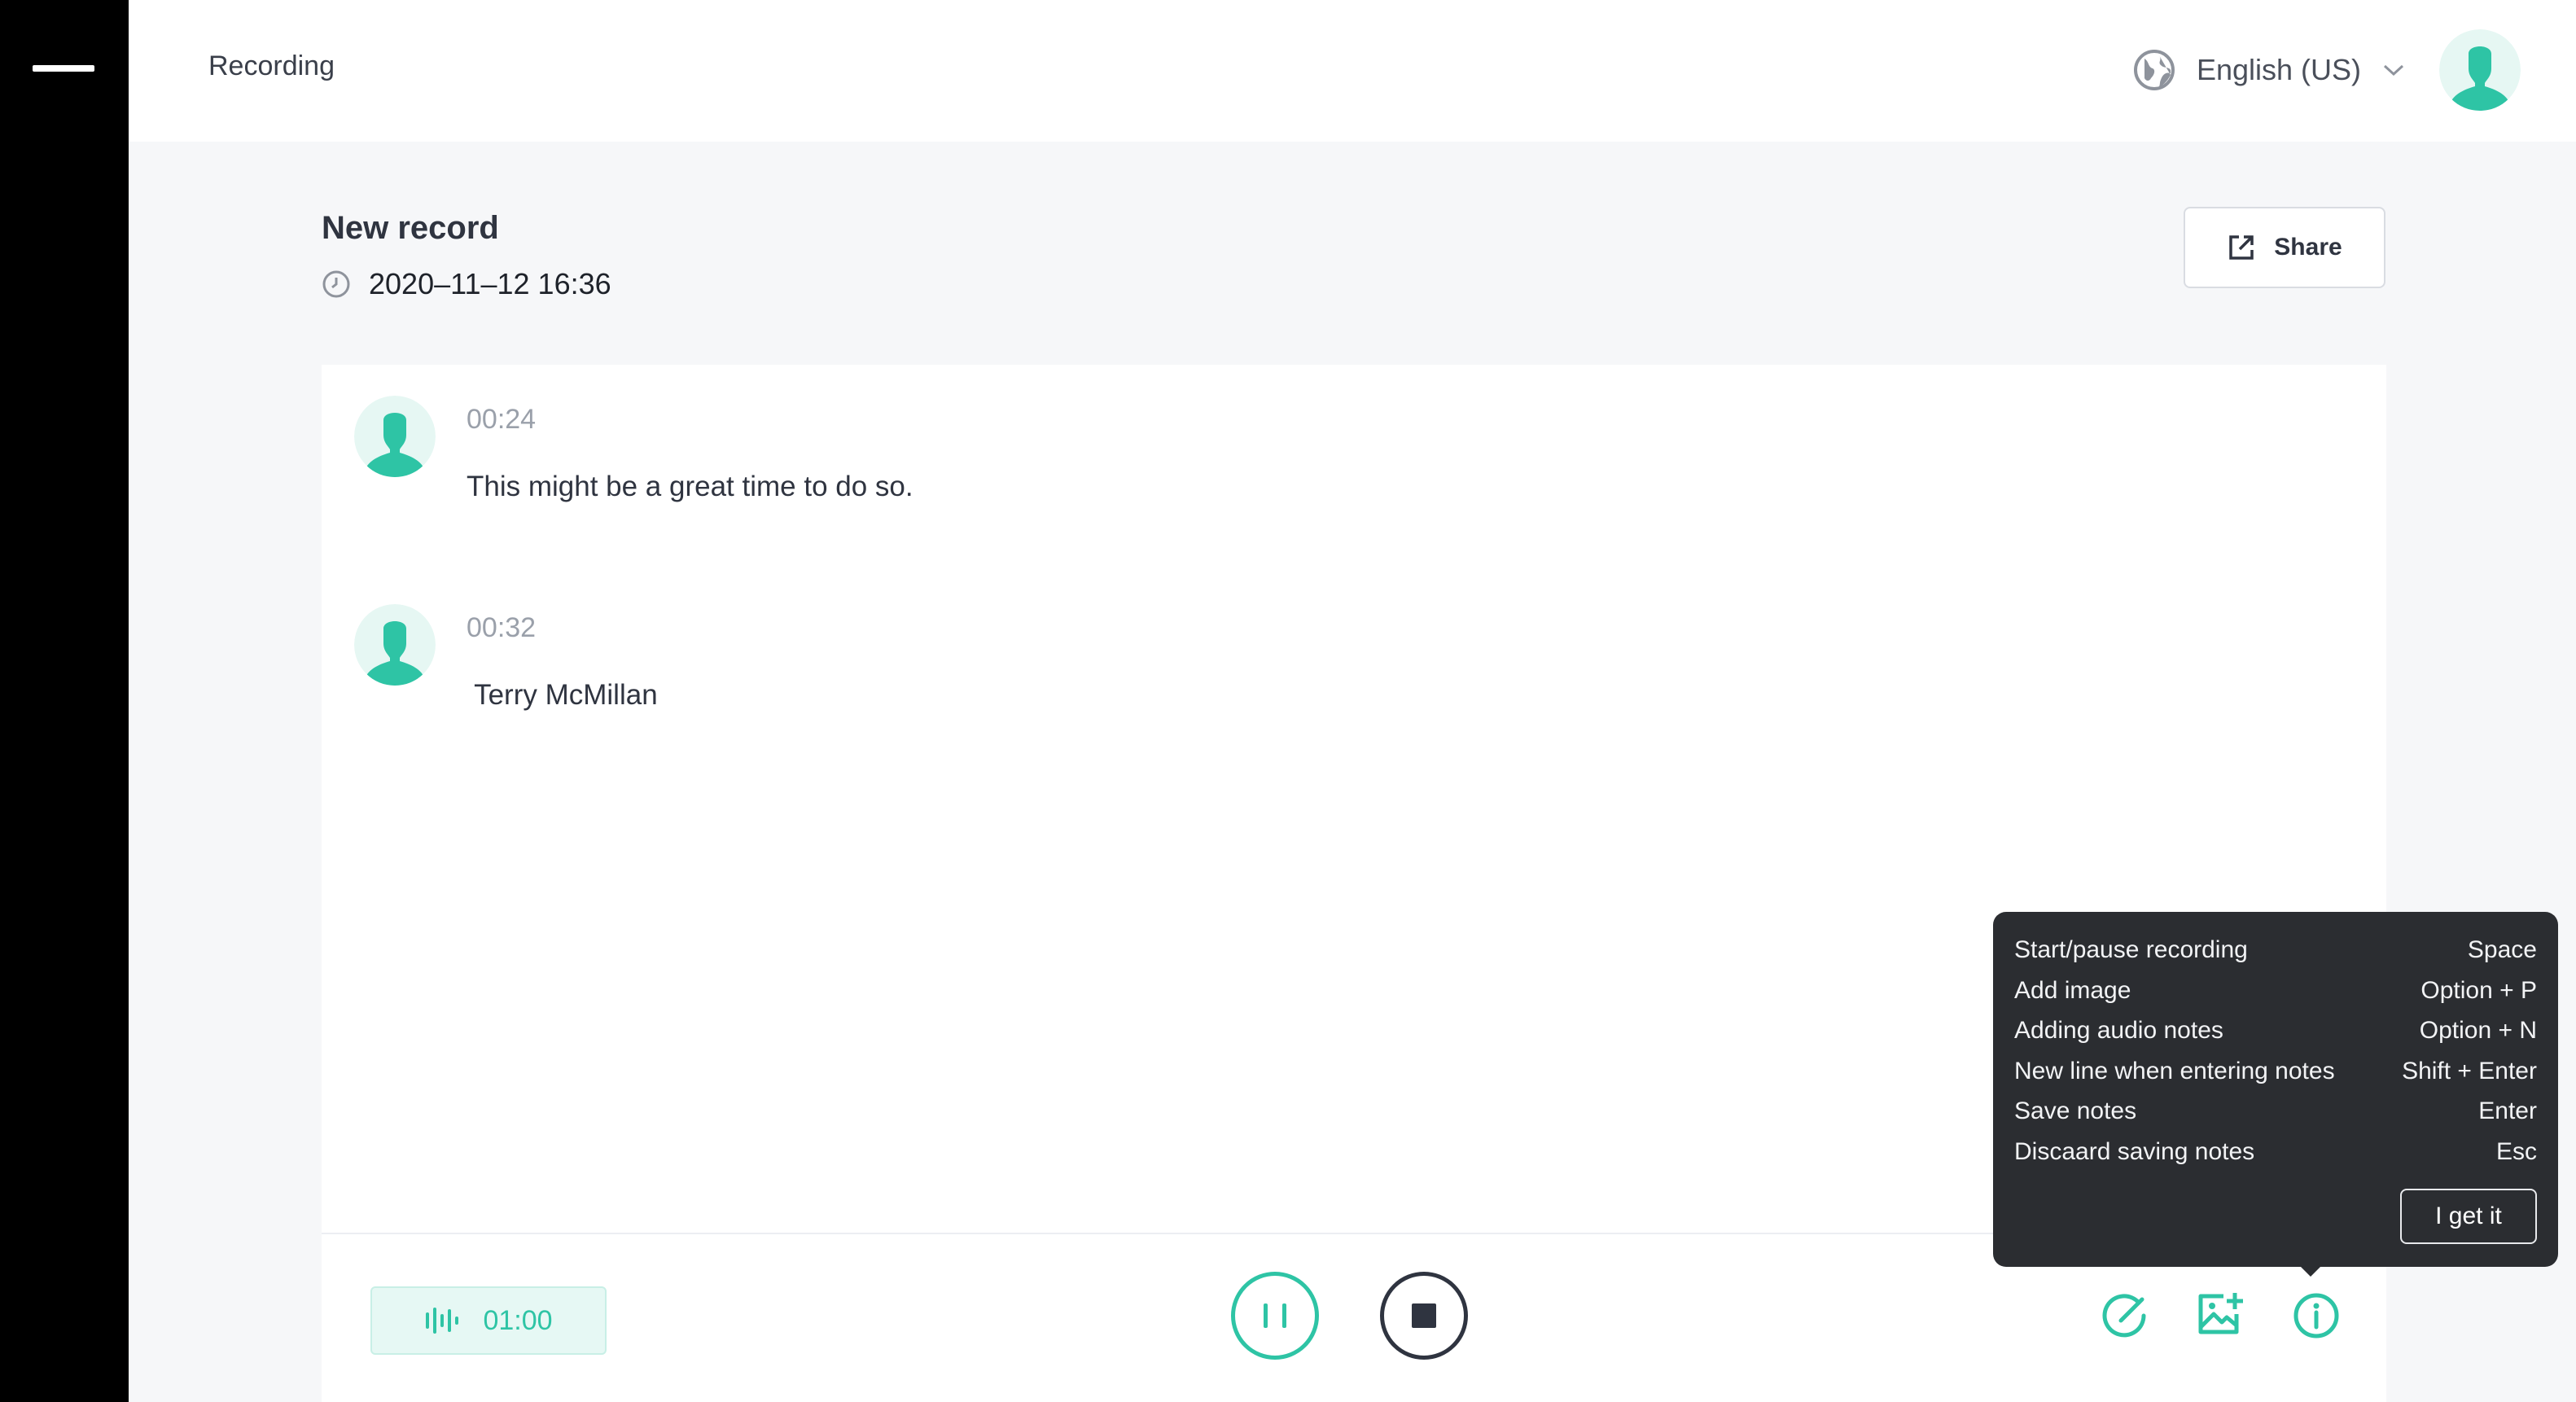  Describe the element at coordinates (562, 695) in the screenshot. I see `entry-text: Terry McMillan` at that location.